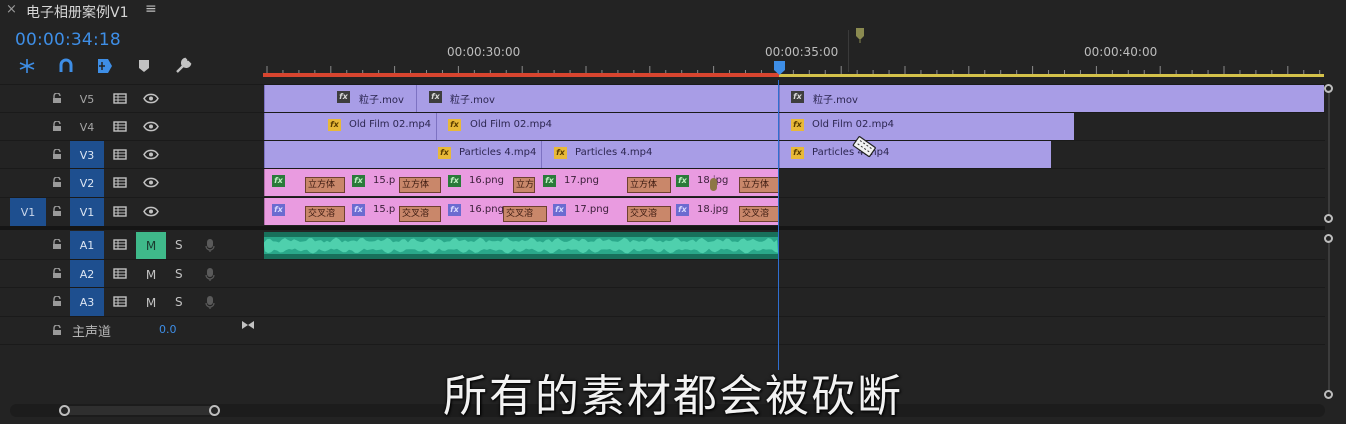  What do you see at coordinates (778, 225) in the screenshot?
I see `playhead-line` at bounding box center [778, 225].